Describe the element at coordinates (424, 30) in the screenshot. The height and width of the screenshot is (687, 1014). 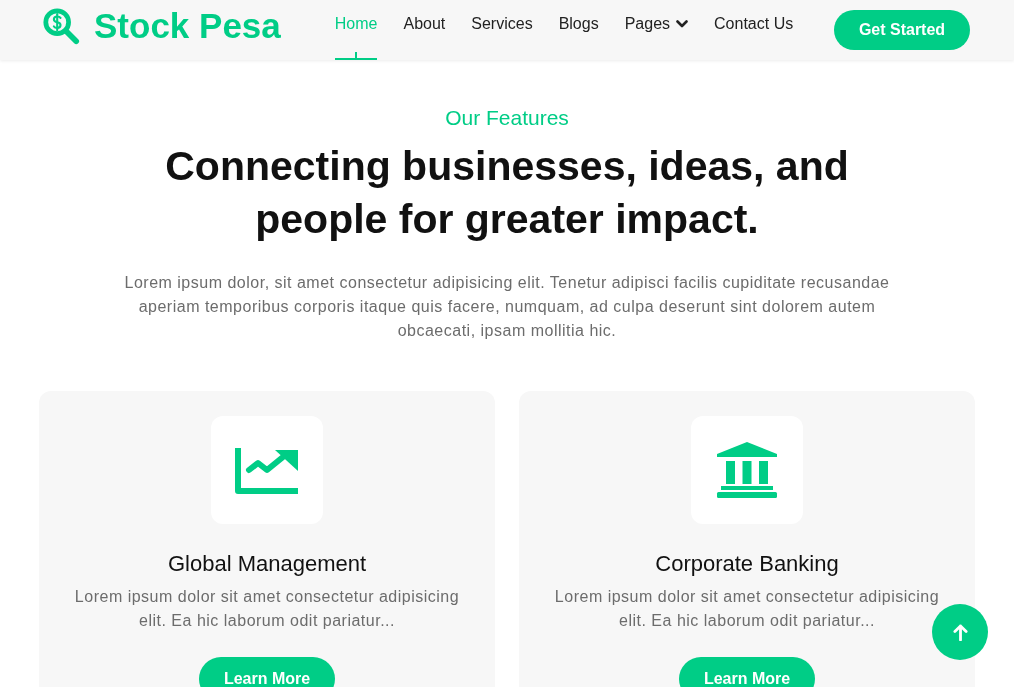
I see `nav-link: About` at that location.